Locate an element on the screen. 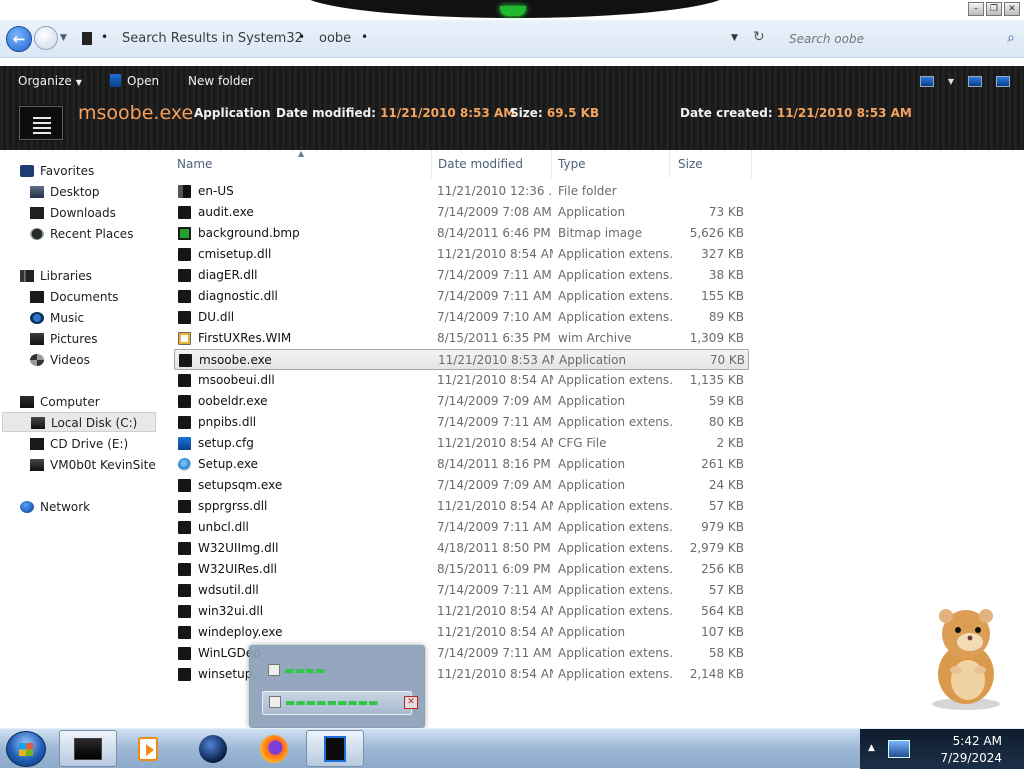 Image resolution: width=1024 pixels, height=769 pixels. file-date-modified: 11/21/2010 8:54 AM is located at coordinates (495, 674).